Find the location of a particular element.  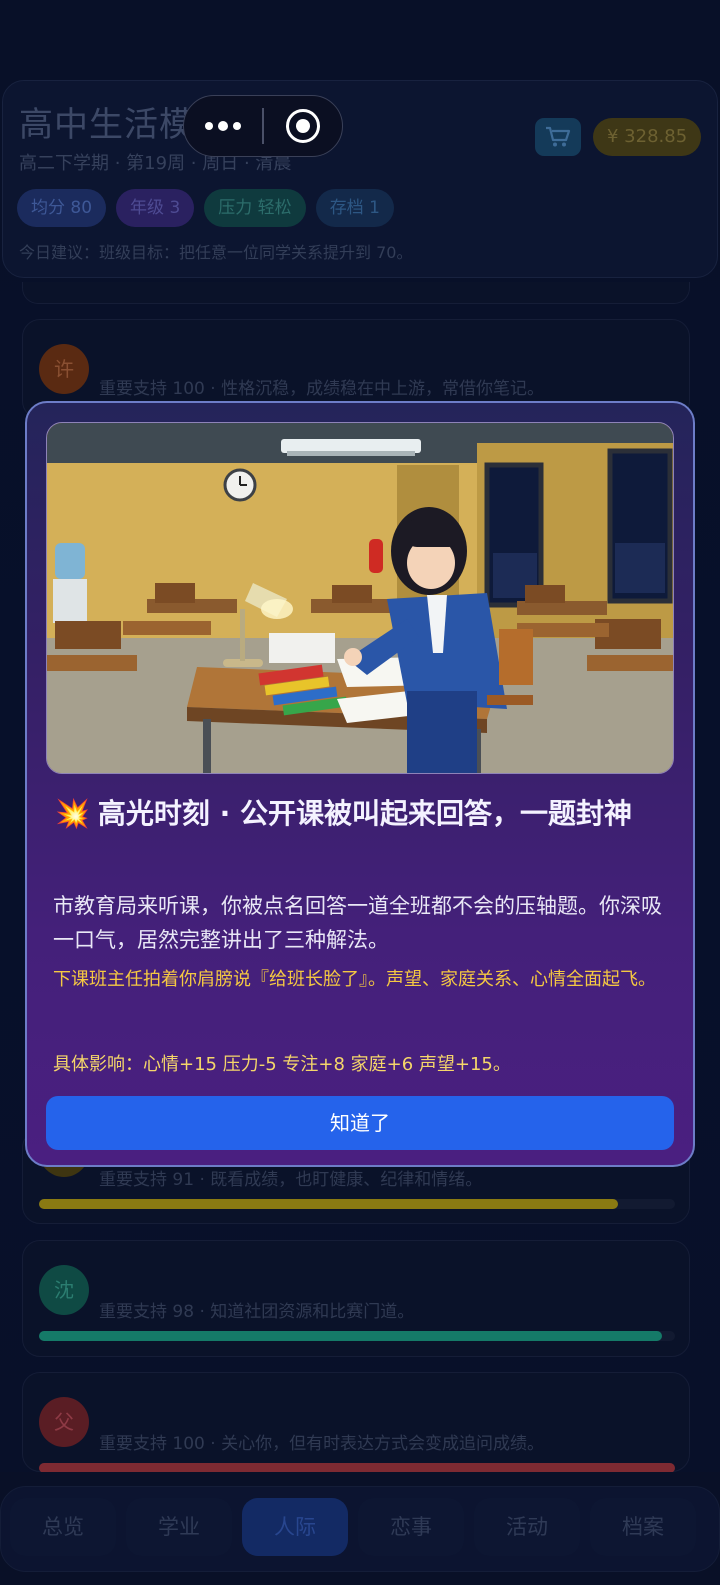

relation-card: 沈 重要支持 98 · 知道社团资源和比赛门道。 is located at coordinates (356, 1298).